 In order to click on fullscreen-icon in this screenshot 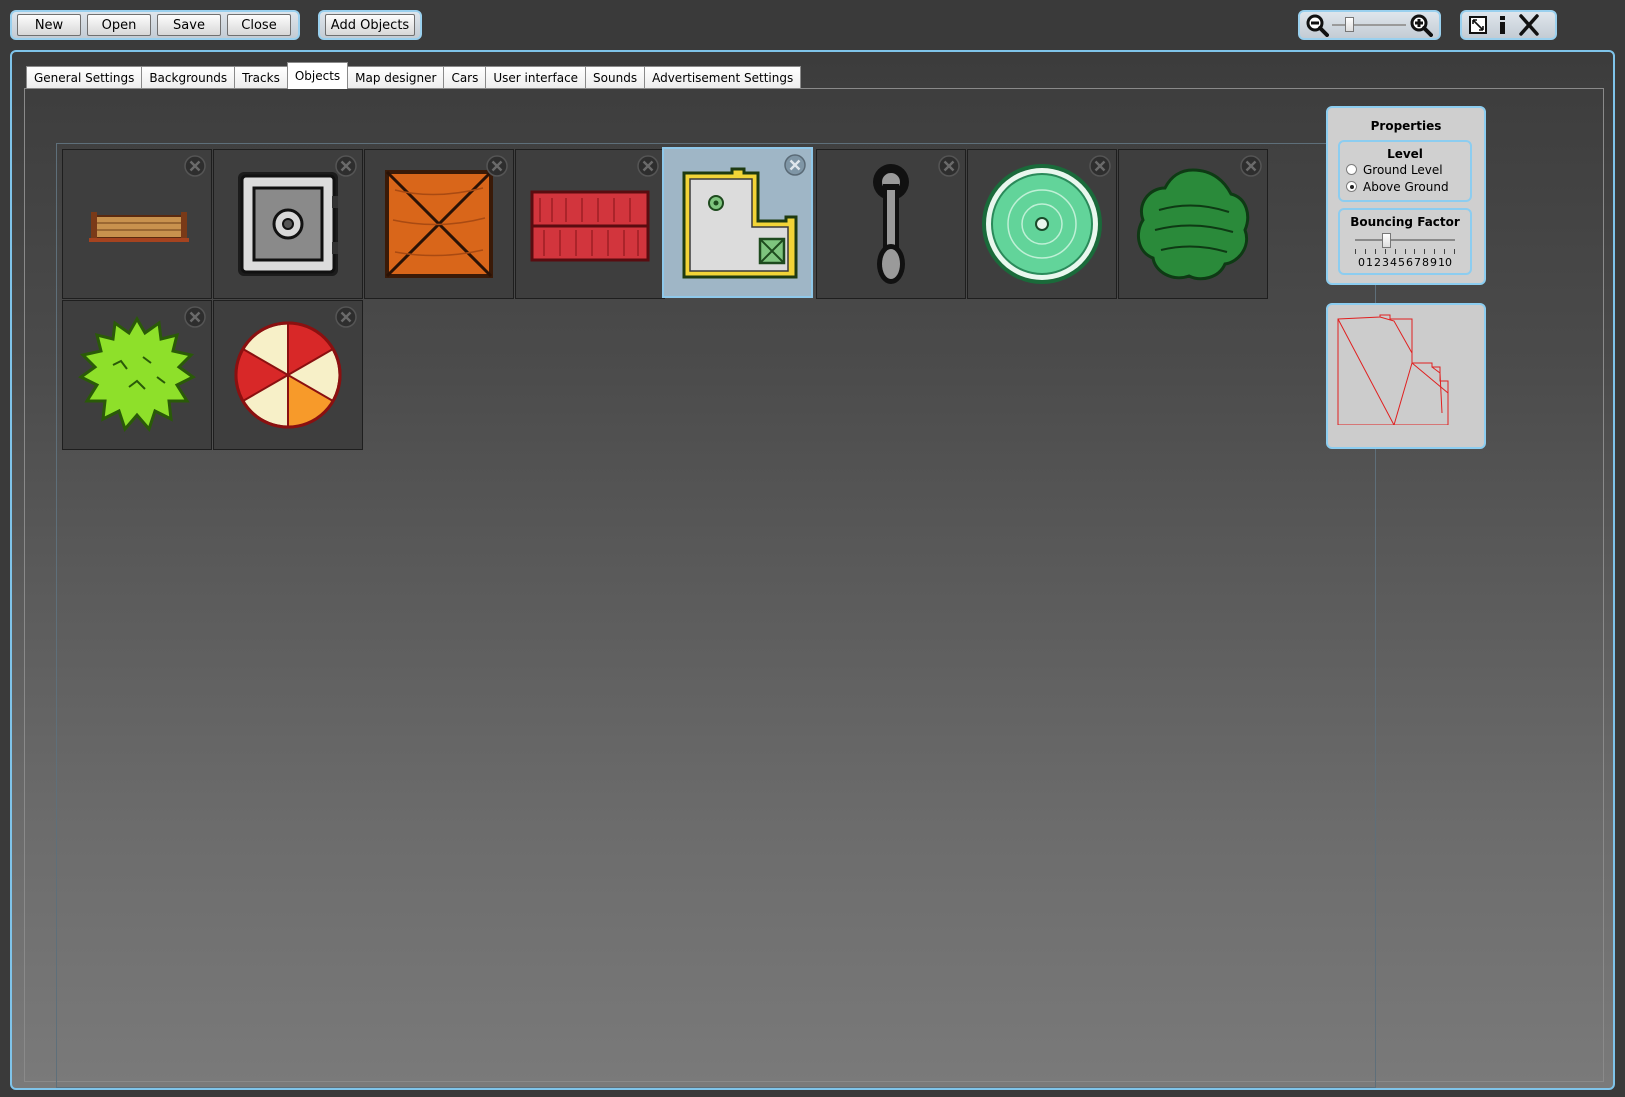, I will do `click(1478, 25)`.